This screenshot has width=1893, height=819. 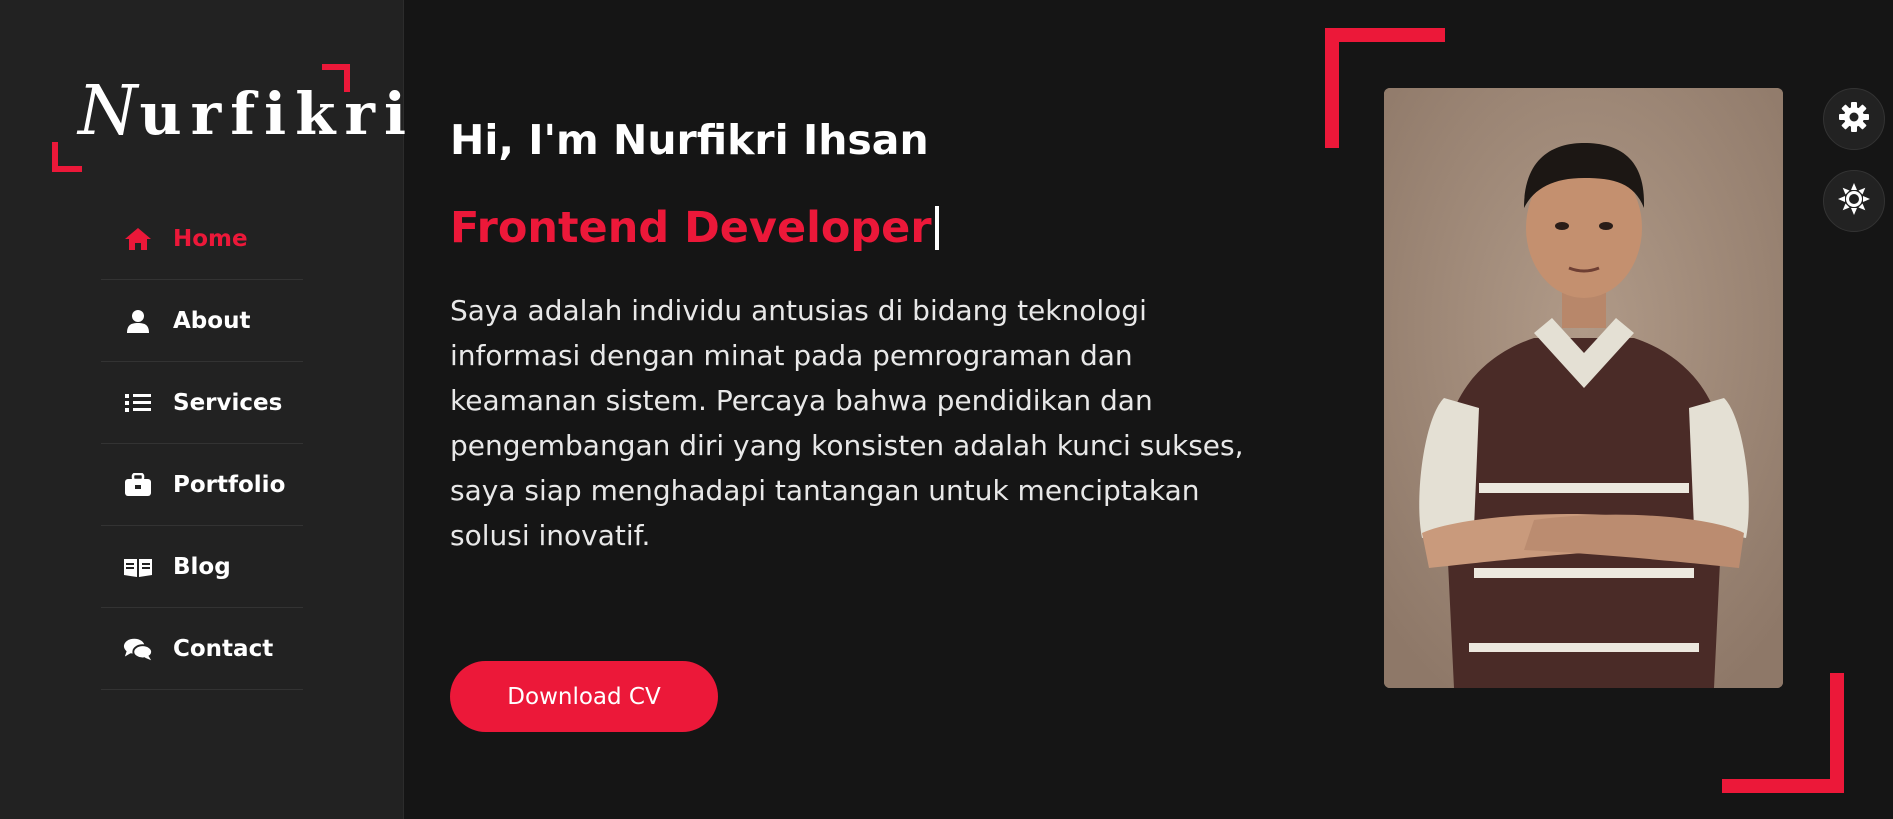 I want to click on home-icon, so click(x=138, y=239).